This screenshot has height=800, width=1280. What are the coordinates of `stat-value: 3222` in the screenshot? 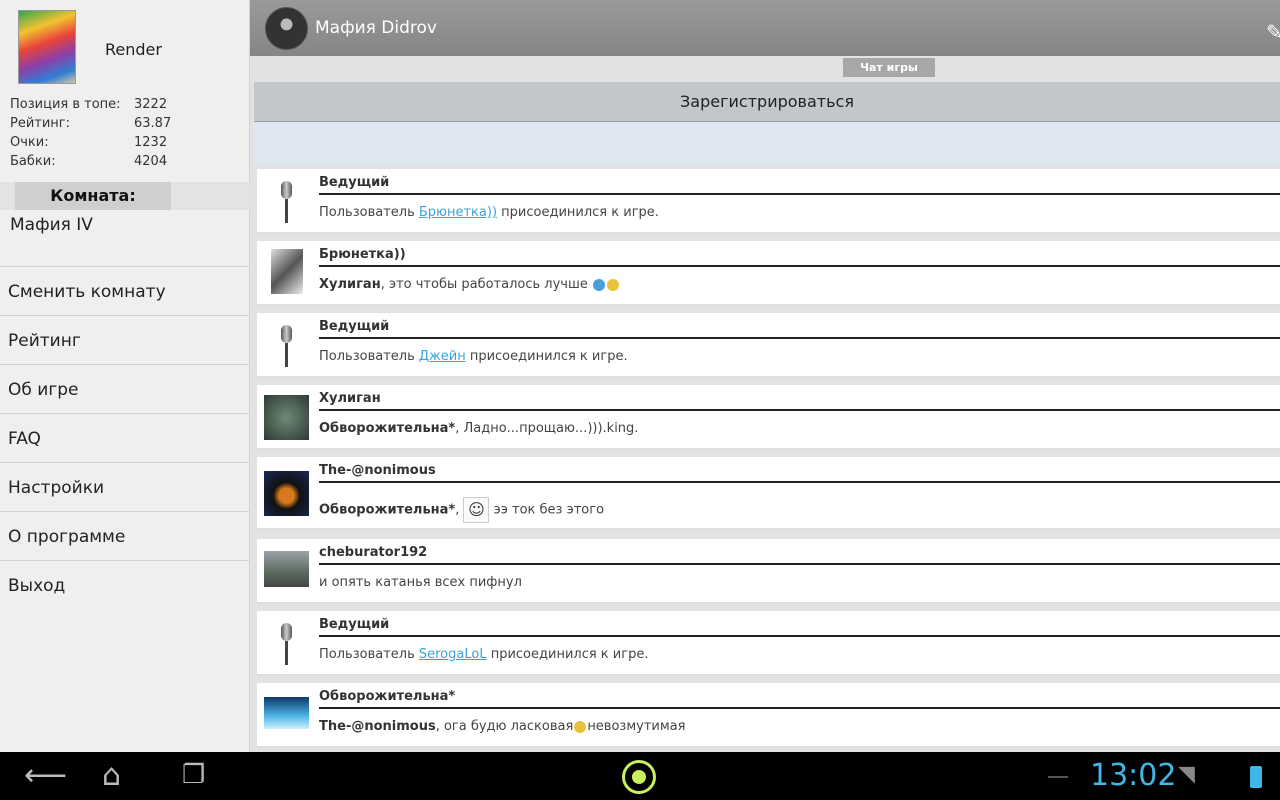 It's located at (151, 104).